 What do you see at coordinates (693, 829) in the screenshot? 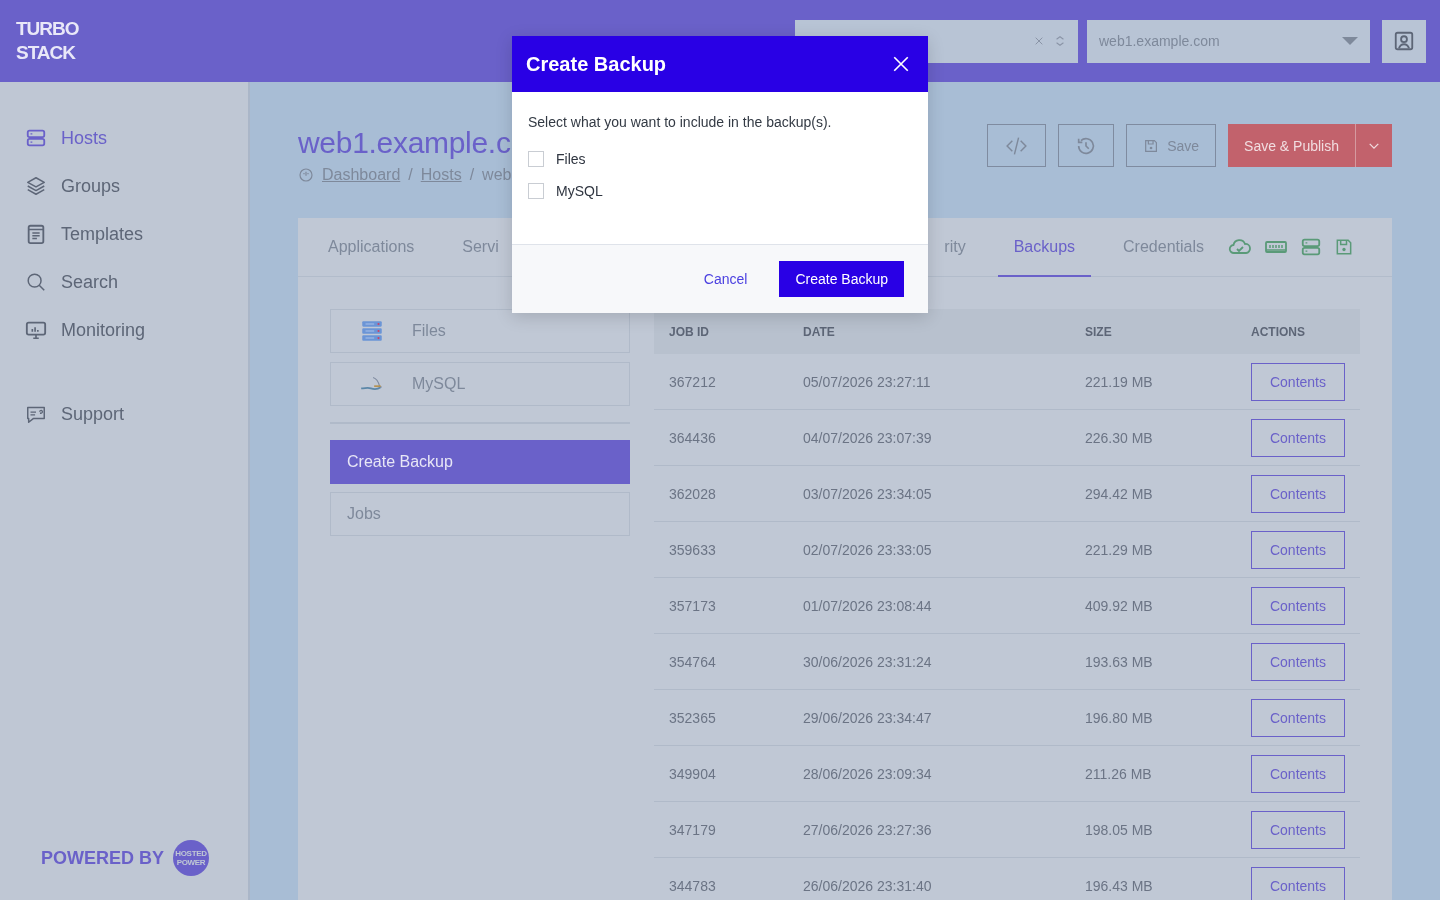
I see `table-cell-text: 347179` at bounding box center [693, 829].